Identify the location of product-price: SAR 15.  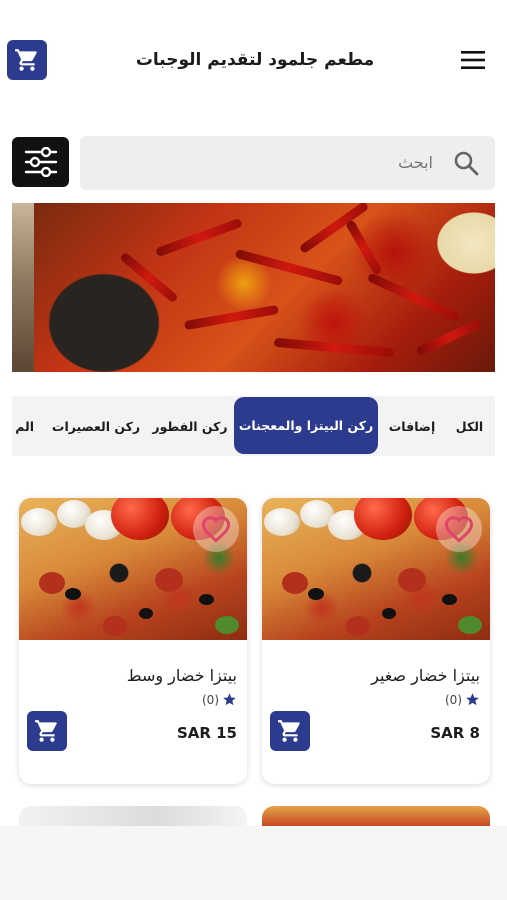
(206, 733).